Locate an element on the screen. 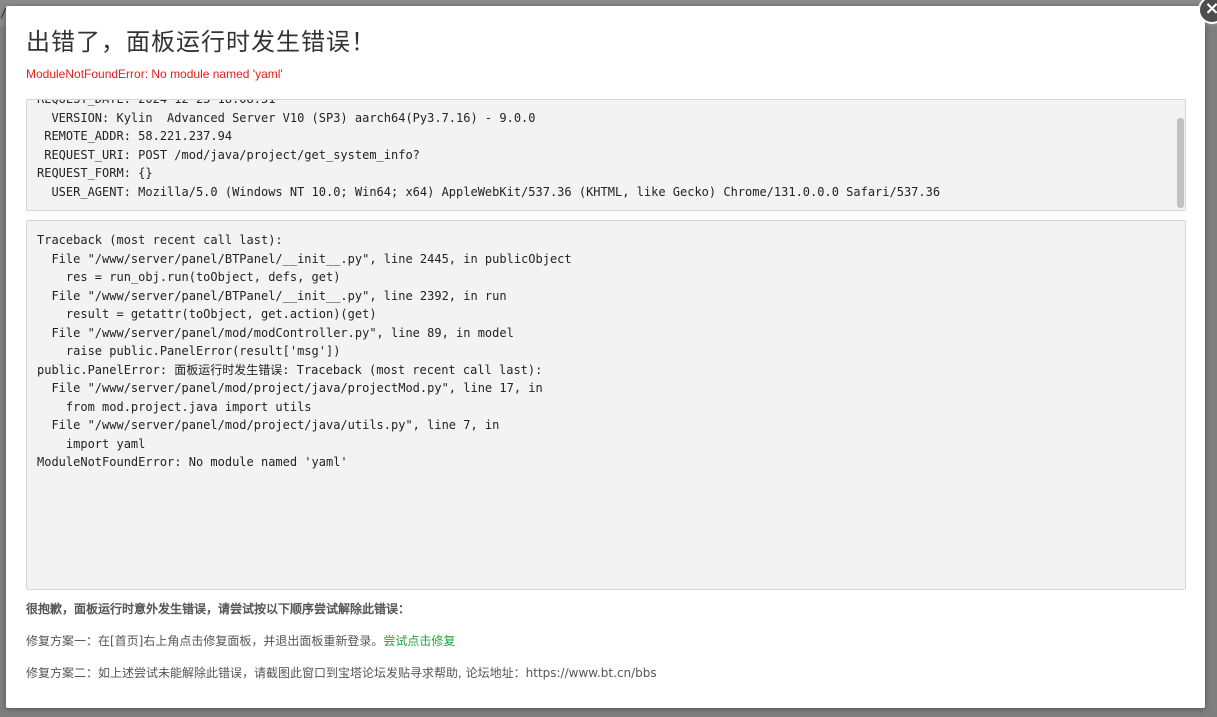 The height and width of the screenshot is (717, 1217). request-info-scrollbar is located at coordinates (1180, 155).